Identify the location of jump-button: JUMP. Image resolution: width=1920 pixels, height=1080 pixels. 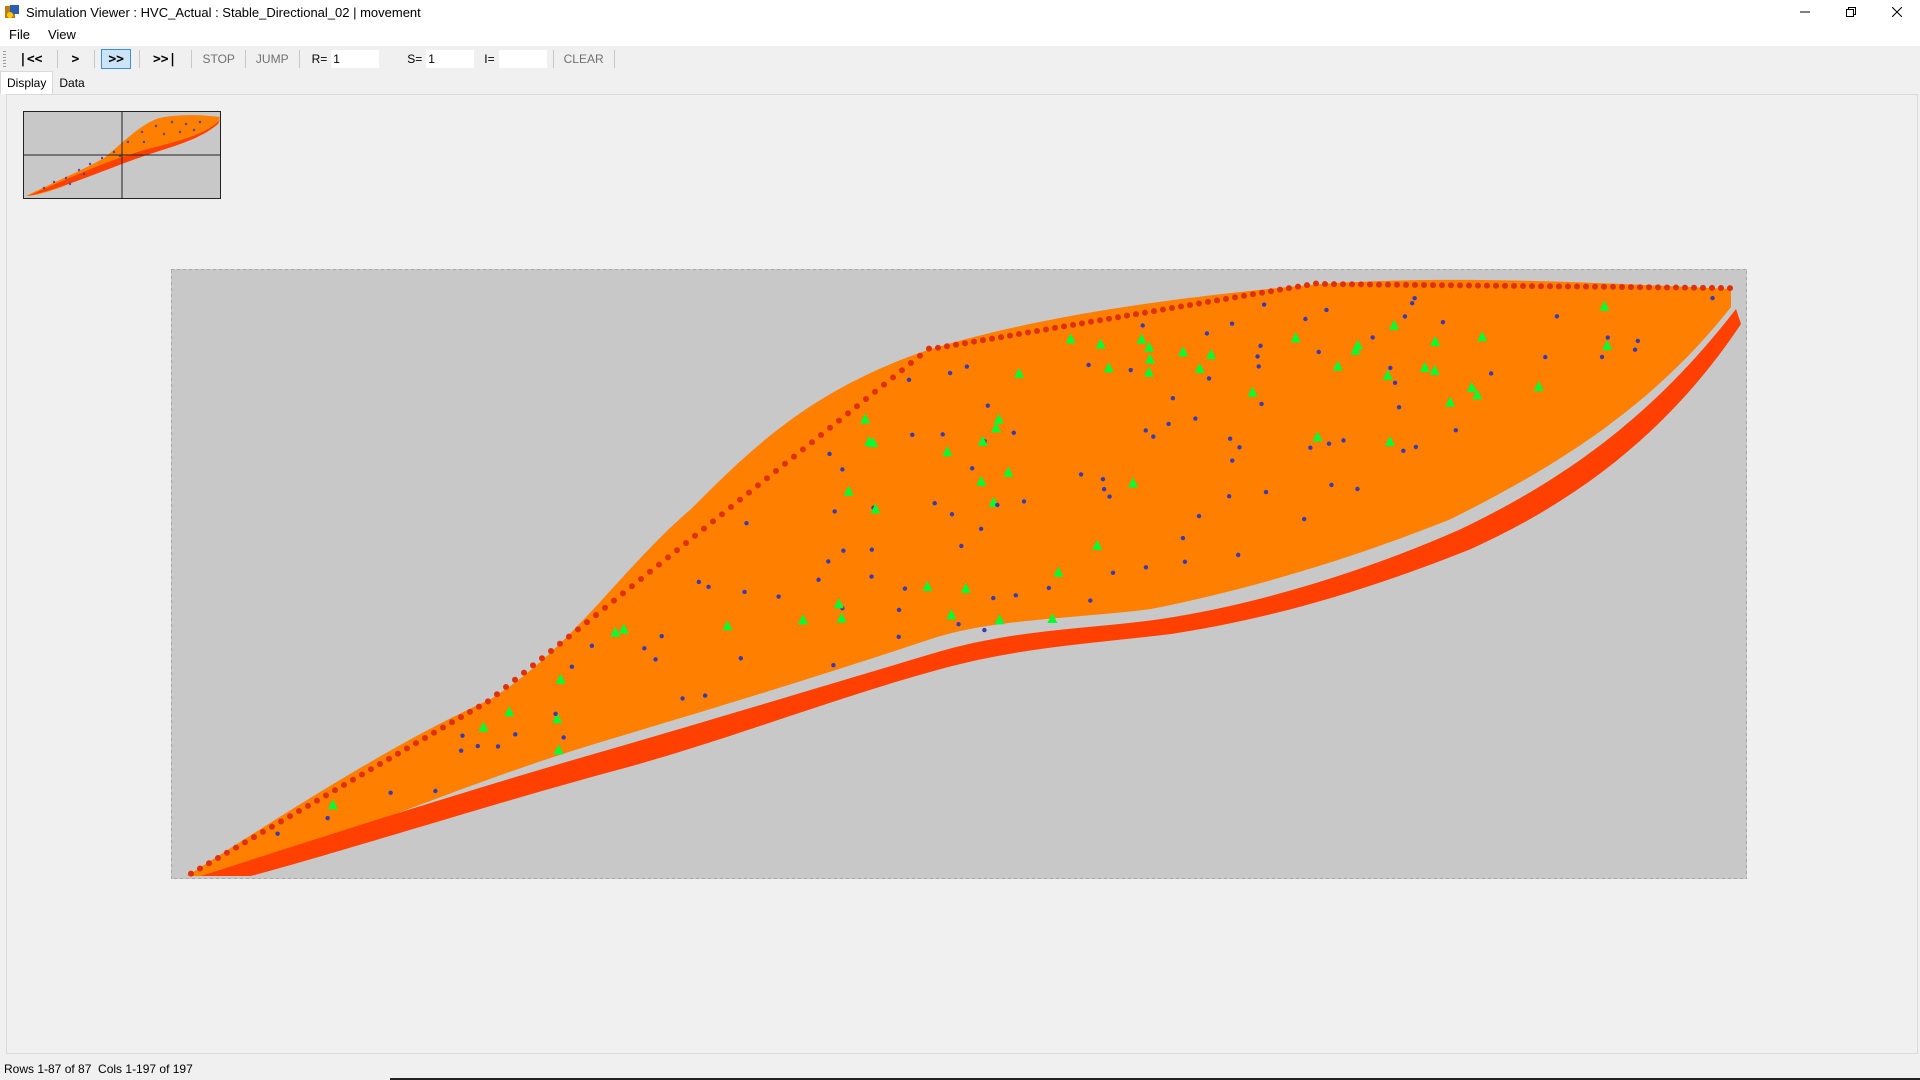
(272, 59).